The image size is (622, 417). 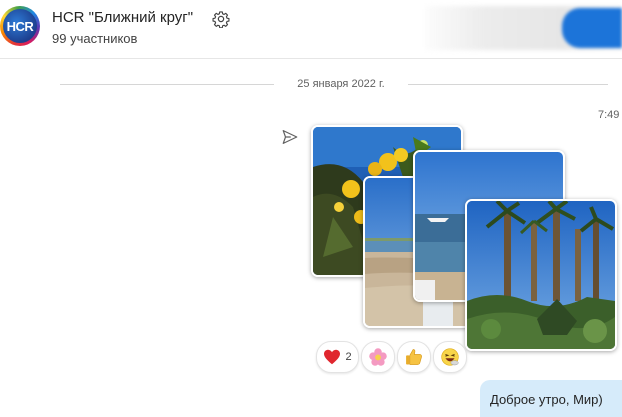 What do you see at coordinates (551, 398) in the screenshot?
I see `message-bubble: Доброе утро, Мир)` at bounding box center [551, 398].